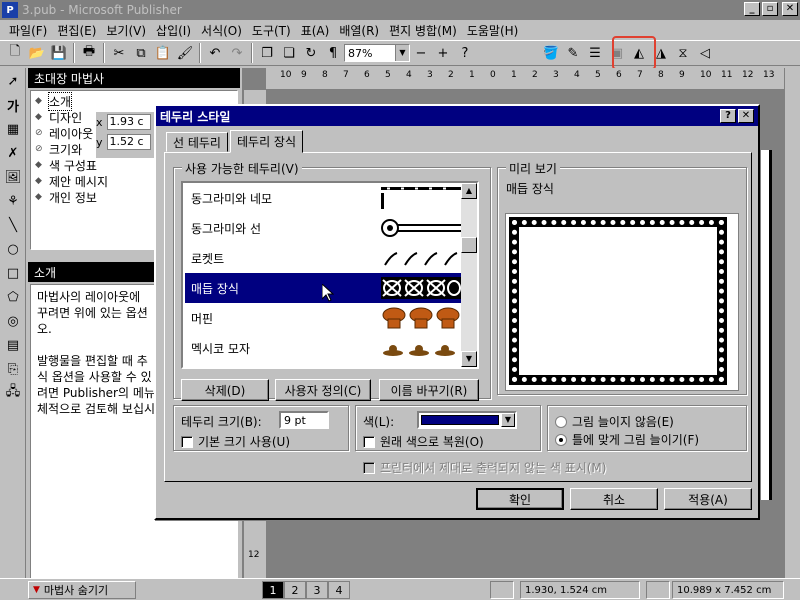  I want to click on list-item: 동그라미와 선, so click(324, 228).